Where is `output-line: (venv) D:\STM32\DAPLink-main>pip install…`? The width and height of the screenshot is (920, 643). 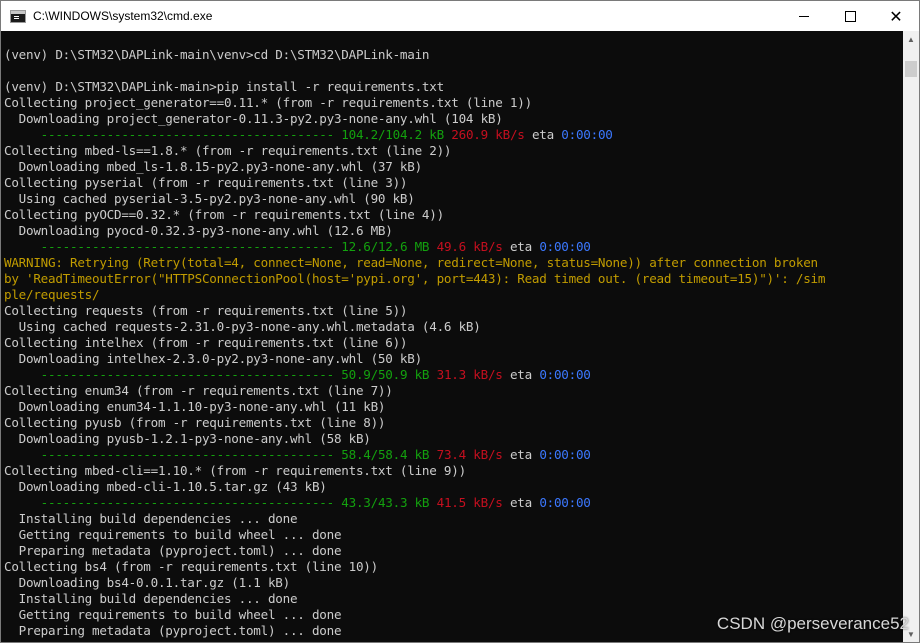
output-line: (venv) D:\STM32\DAPLink-main>pip install… is located at coordinates (224, 86).